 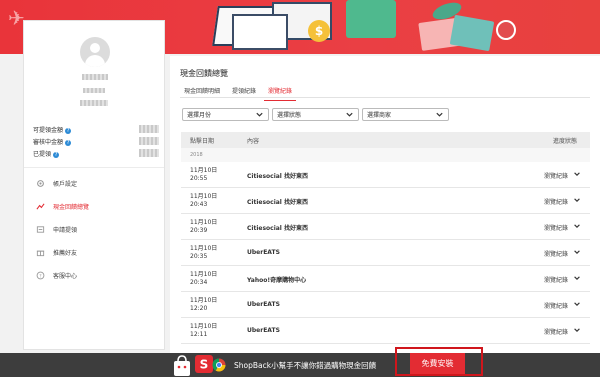 What do you see at coordinates (96, 129) in the screenshot?
I see `balance-row: 可提領金額?` at bounding box center [96, 129].